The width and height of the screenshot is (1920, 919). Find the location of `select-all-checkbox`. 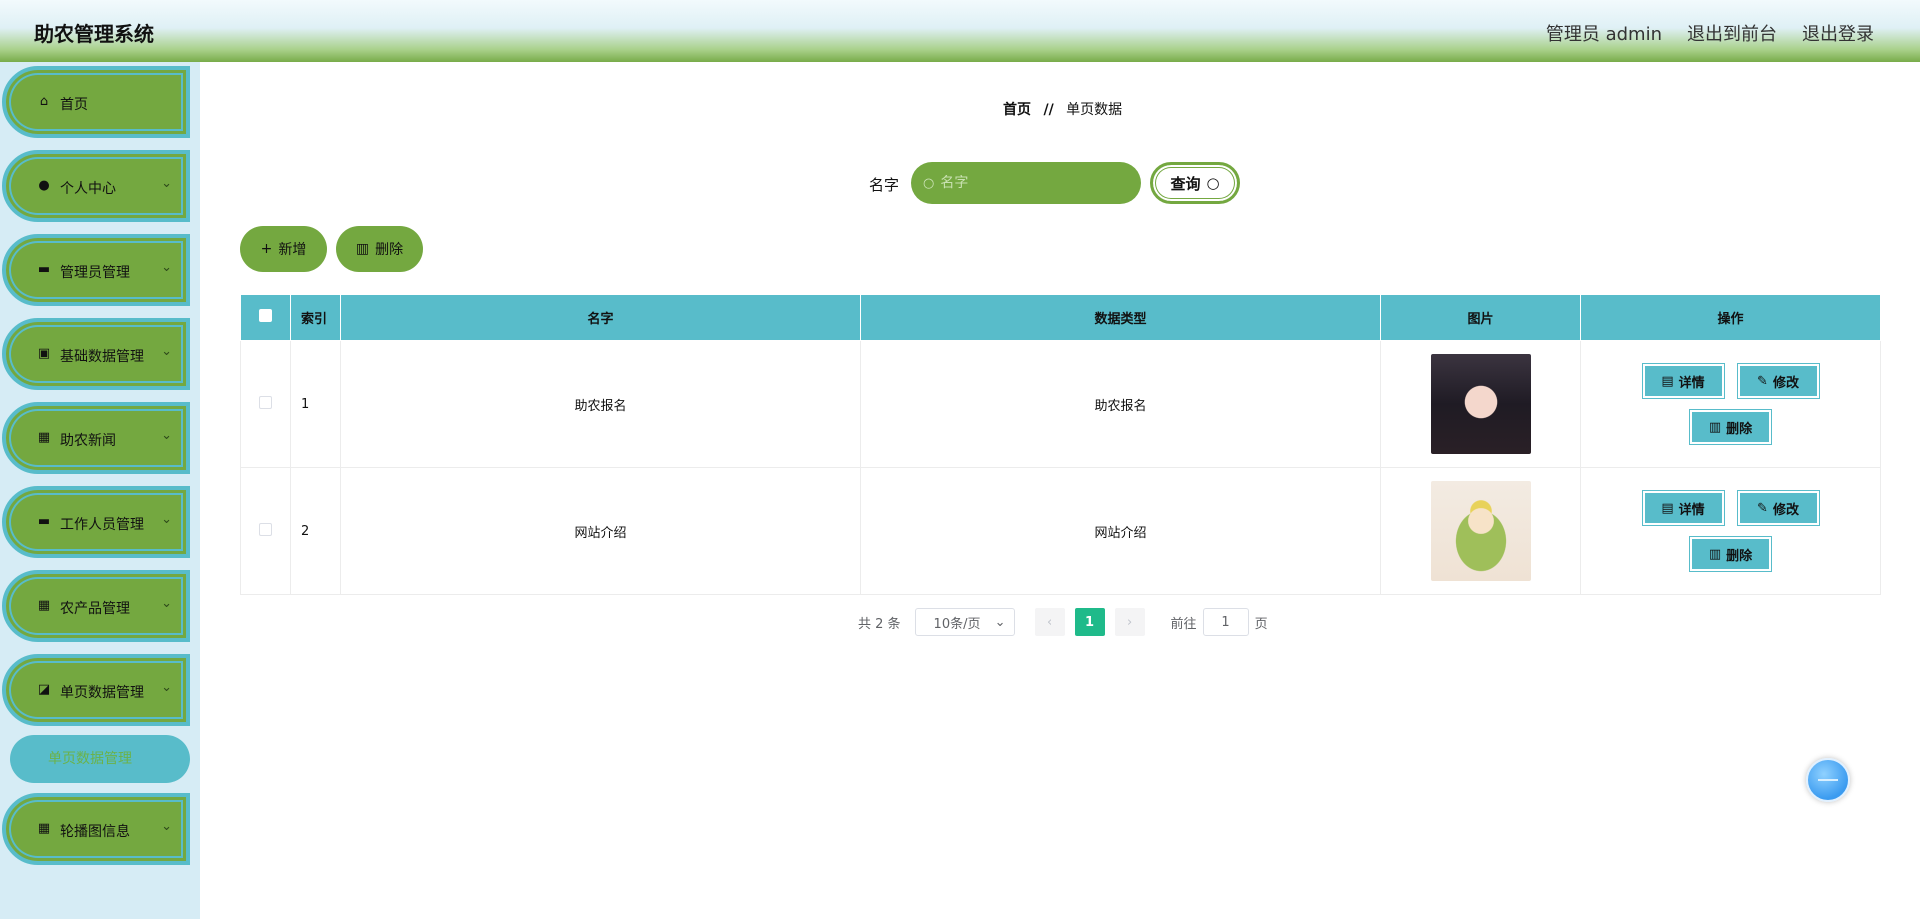

select-all-checkbox is located at coordinates (265, 315).